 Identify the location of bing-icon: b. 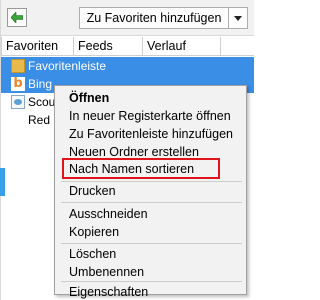
(18, 84).